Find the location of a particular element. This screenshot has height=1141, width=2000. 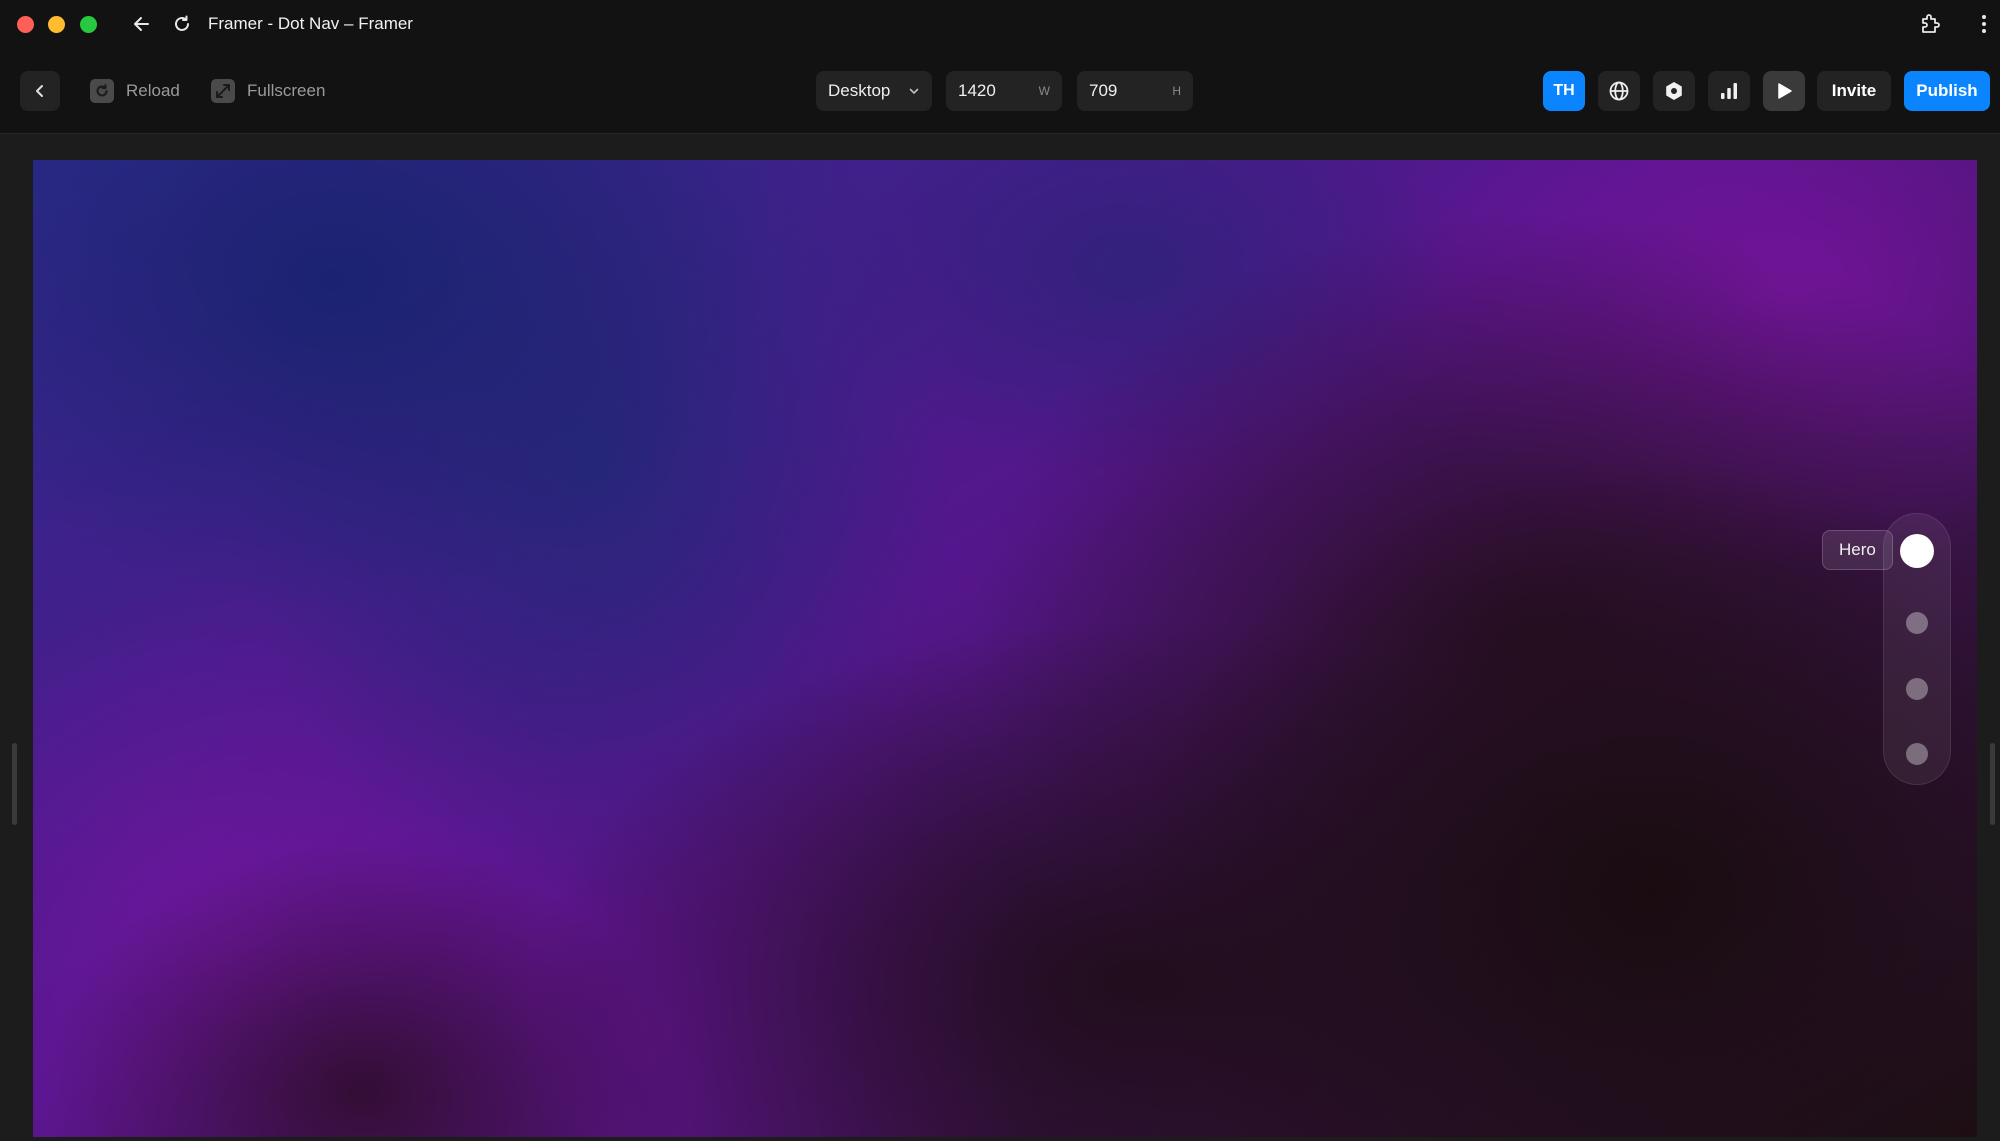

height-input: 709 H is located at coordinates (1135, 91).